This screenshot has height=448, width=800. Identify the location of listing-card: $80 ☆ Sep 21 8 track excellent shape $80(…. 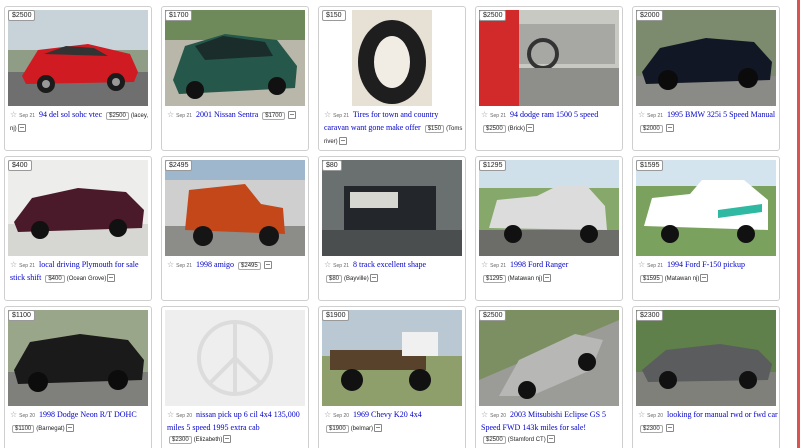
(392, 228).